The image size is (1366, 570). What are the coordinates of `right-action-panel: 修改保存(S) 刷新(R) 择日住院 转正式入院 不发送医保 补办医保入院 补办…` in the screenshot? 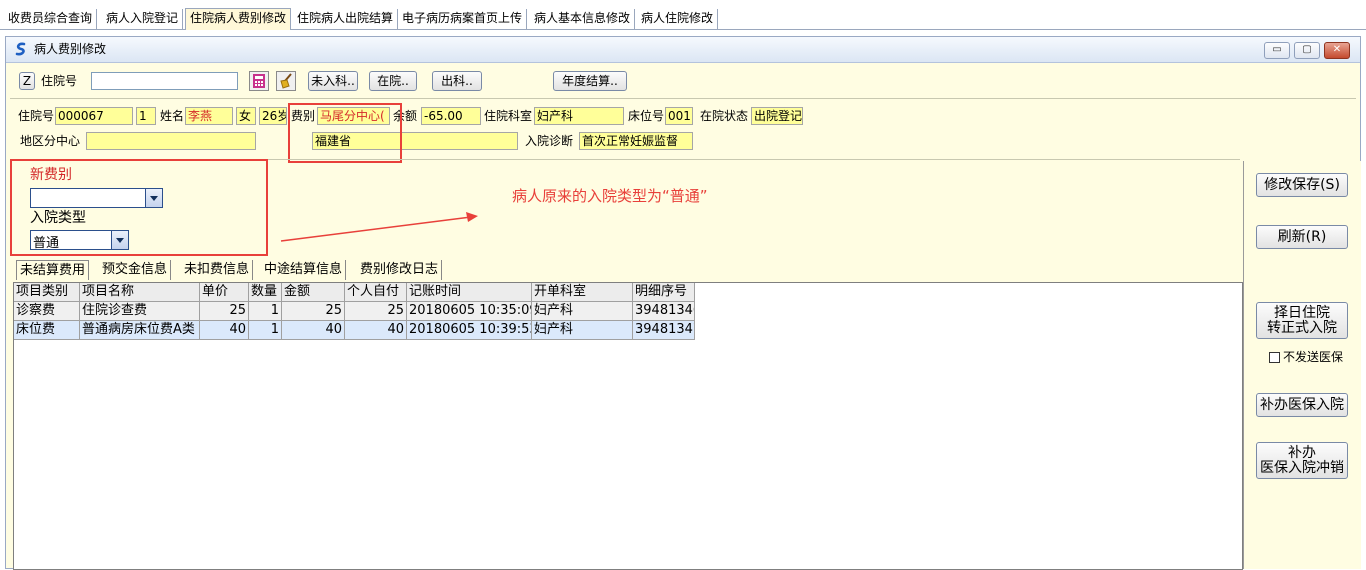 It's located at (1302, 365).